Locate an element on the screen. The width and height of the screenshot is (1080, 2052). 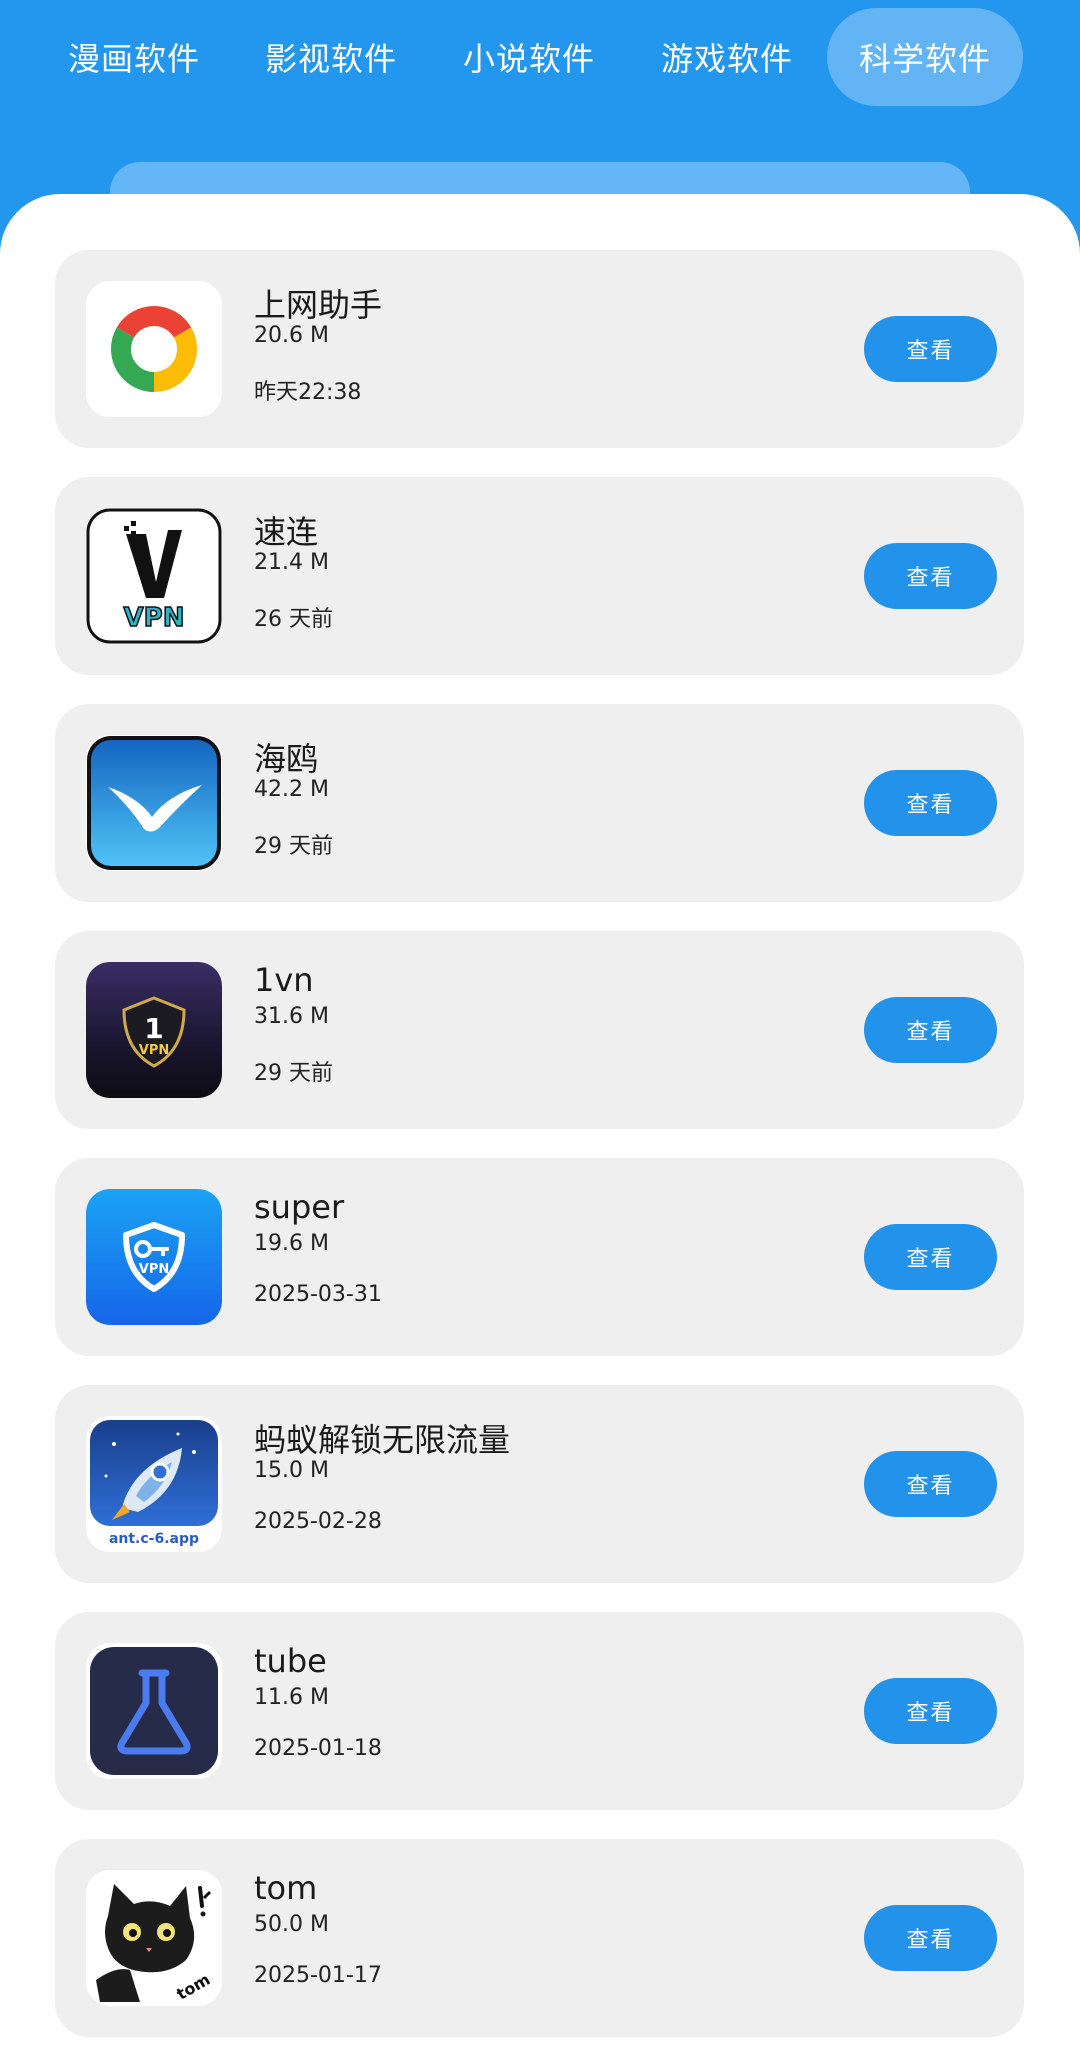
app-card: 1 VPN 1vn 31.6 M 29 天前 查看 is located at coordinates (539, 1030).